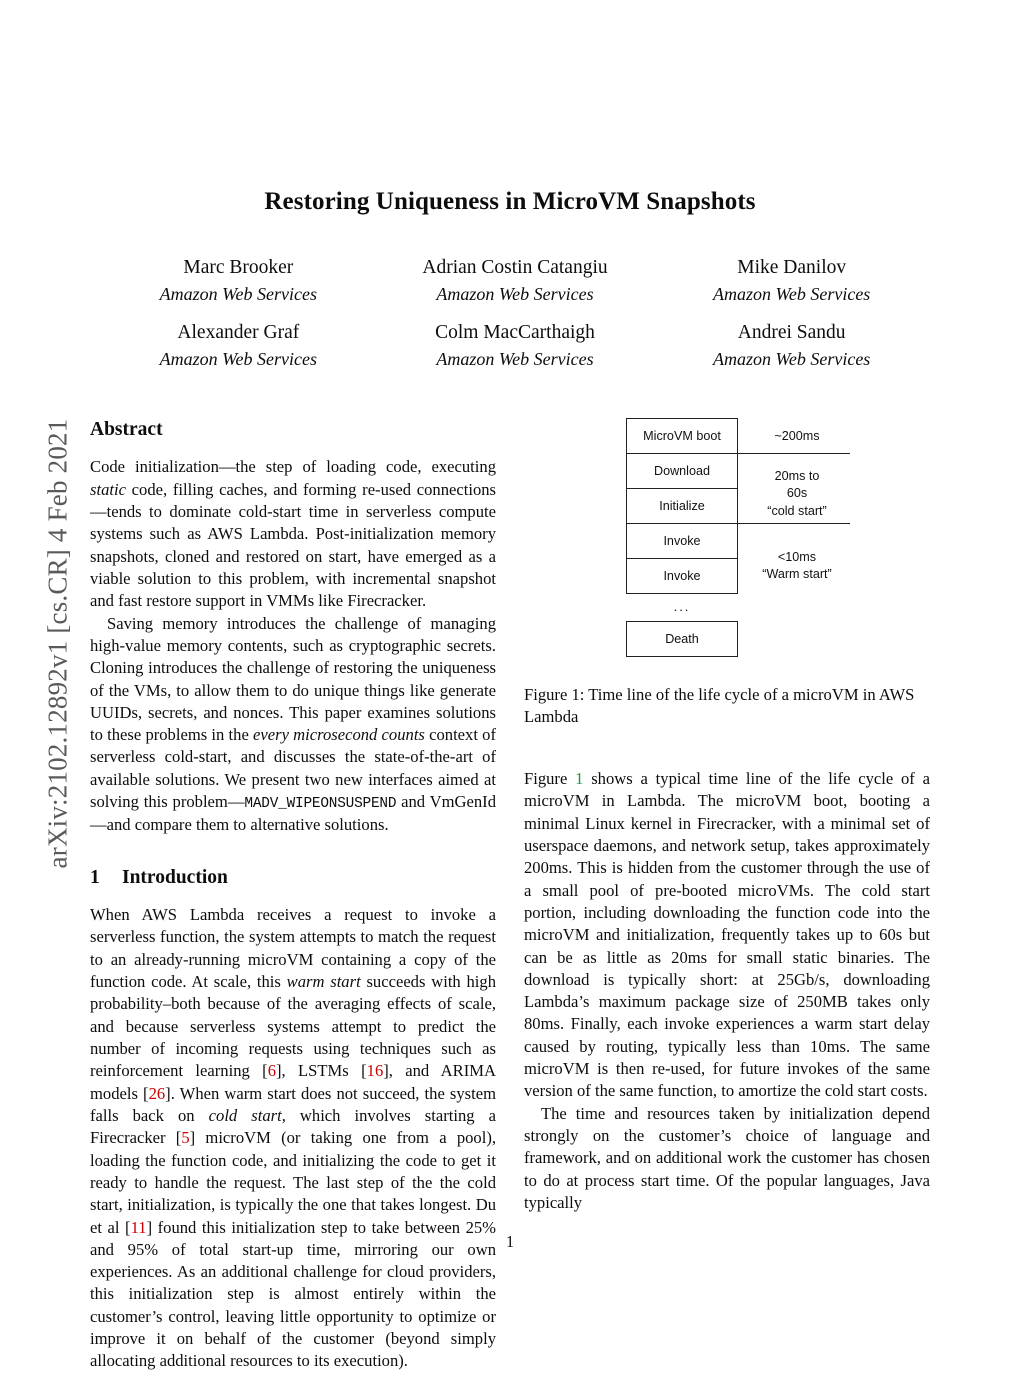 The image size is (1020, 1373). Describe the element at coordinates (323, 982) in the screenshot. I see `intro-p1-italic-warm-start: warm start` at that location.